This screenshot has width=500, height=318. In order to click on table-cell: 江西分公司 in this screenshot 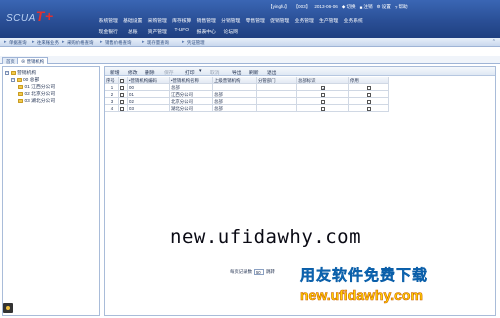, I will do `click(191, 94)`.